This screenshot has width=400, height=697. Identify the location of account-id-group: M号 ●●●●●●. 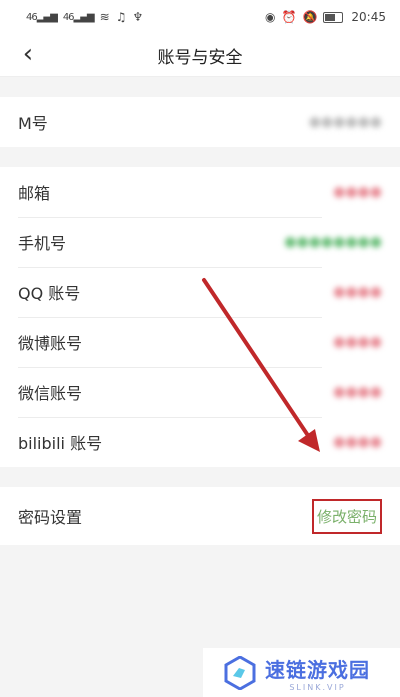
(200, 122).